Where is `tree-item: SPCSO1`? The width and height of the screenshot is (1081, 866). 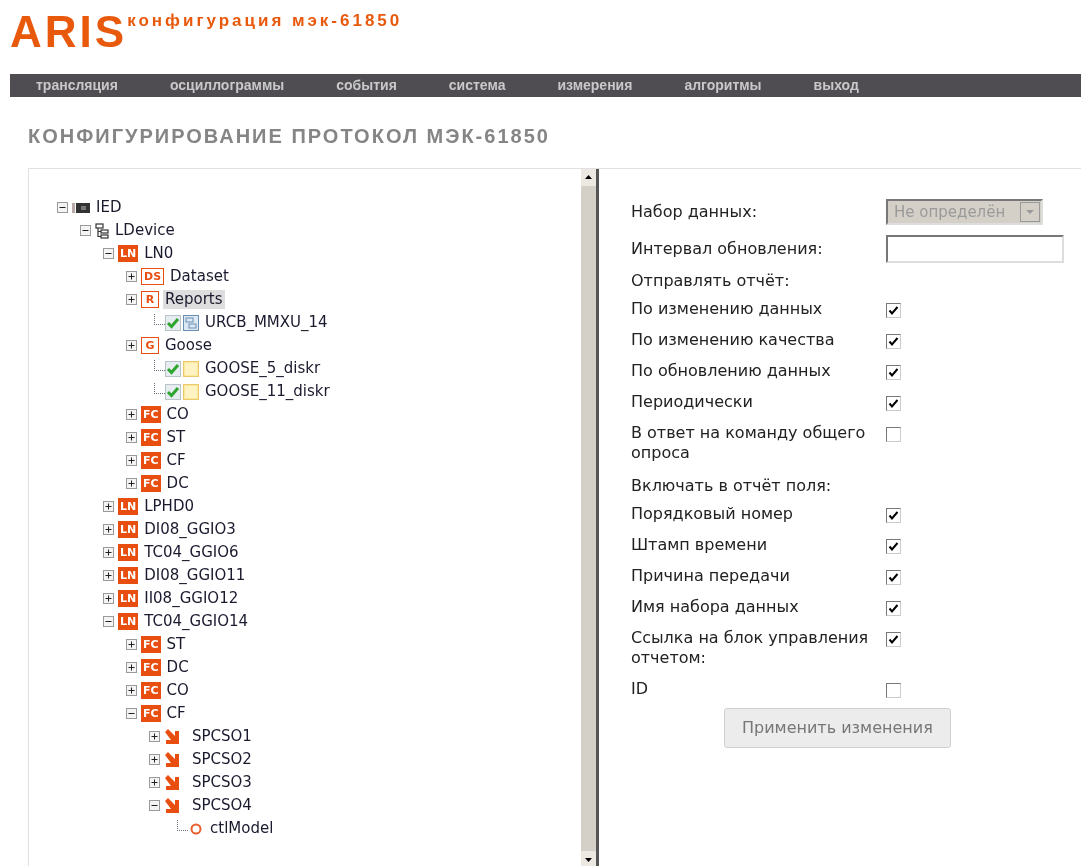 tree-item: SPCSO1 is located at coordinates (222, 736).